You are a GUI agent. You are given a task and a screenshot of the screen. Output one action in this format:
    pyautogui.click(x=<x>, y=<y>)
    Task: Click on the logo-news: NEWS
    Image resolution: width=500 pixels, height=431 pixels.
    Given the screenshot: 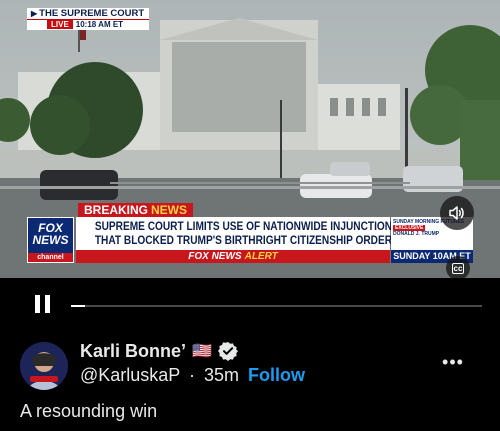 What is the action you would take?
    pyautogui.click(x=50, y=240)
    